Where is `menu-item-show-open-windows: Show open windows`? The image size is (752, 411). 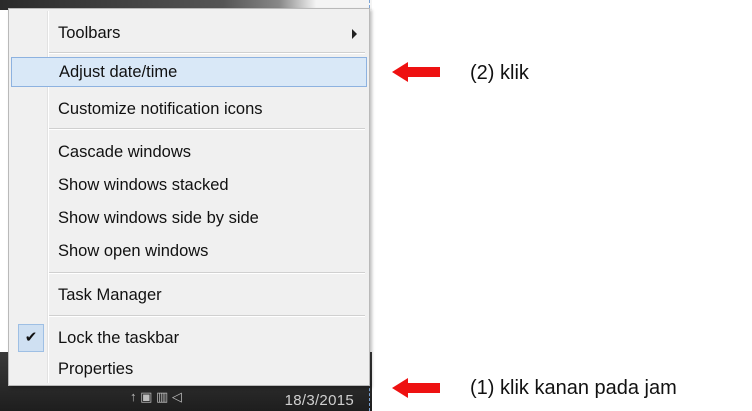 menu-item-show-open-windows: Show open windows is located at coordinates (189, 252).